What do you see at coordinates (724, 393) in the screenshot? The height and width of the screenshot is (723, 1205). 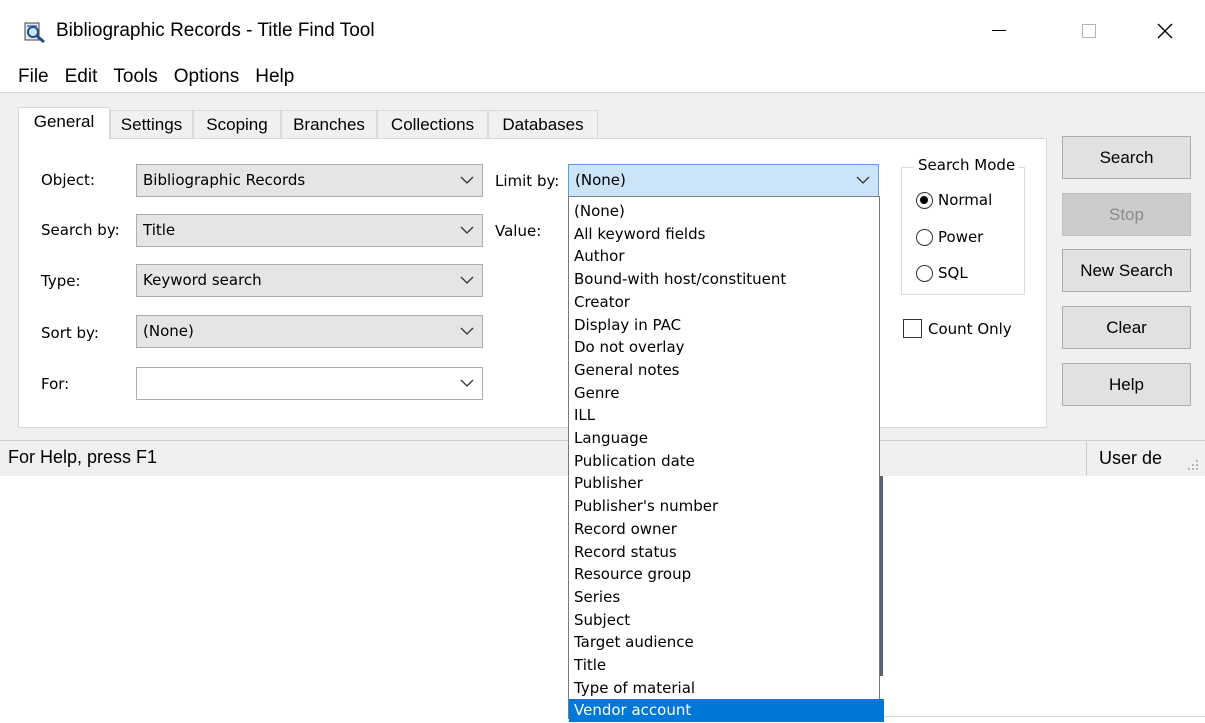 I see `limitby-option: Genre` at bounding box center [724, 393].